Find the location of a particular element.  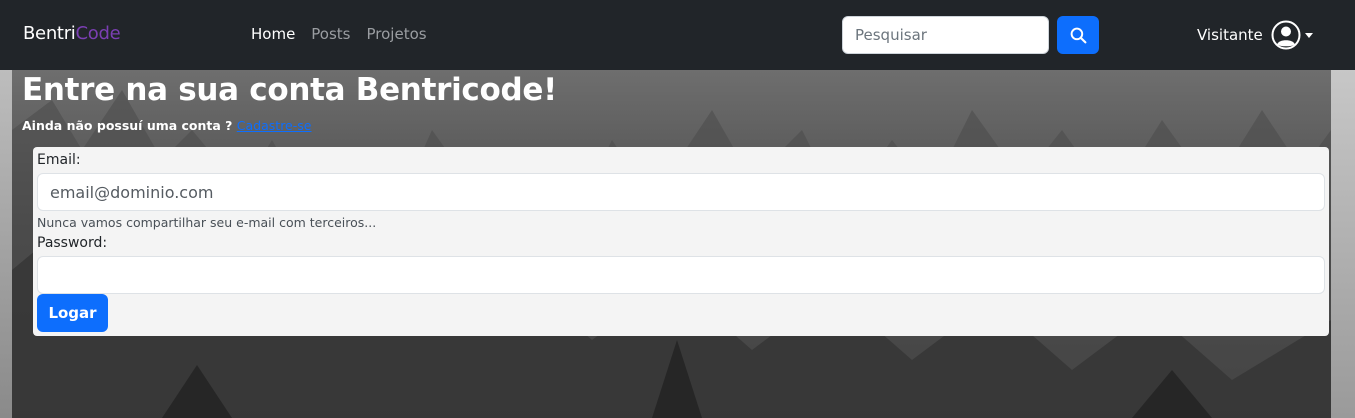

page-title: Entre na sua conta Bentricode! is located at coordinates (289, 90).